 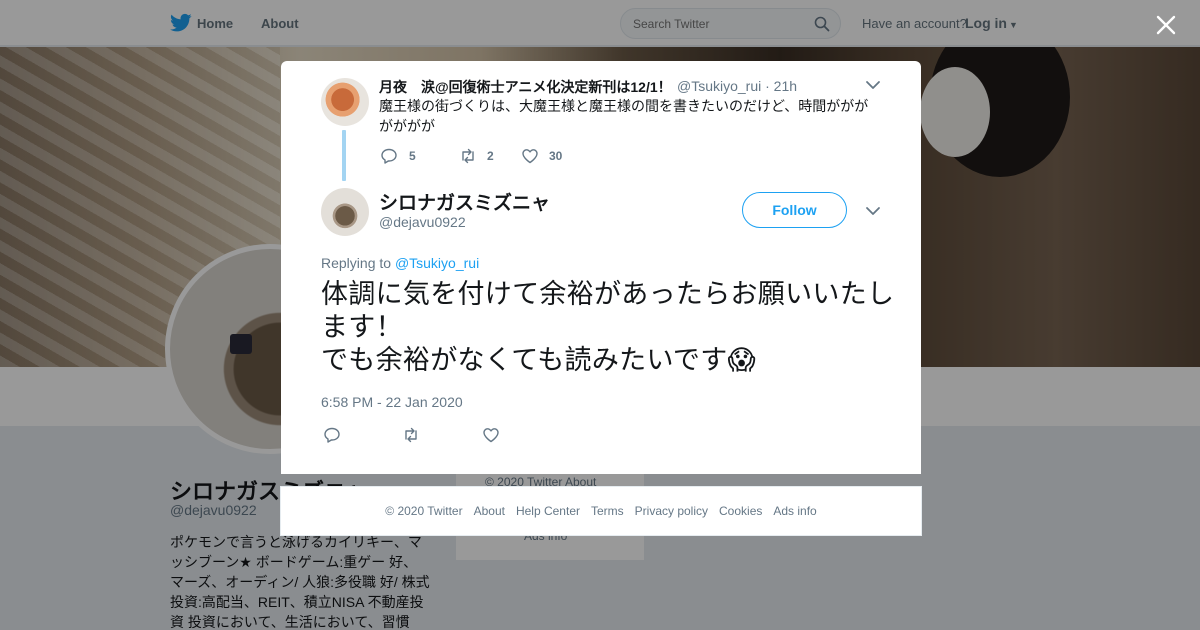 What do you see at coordinates (794, 210) in the screenshot?
I see `follow-button: Follow` at bounding box center [794, 210].